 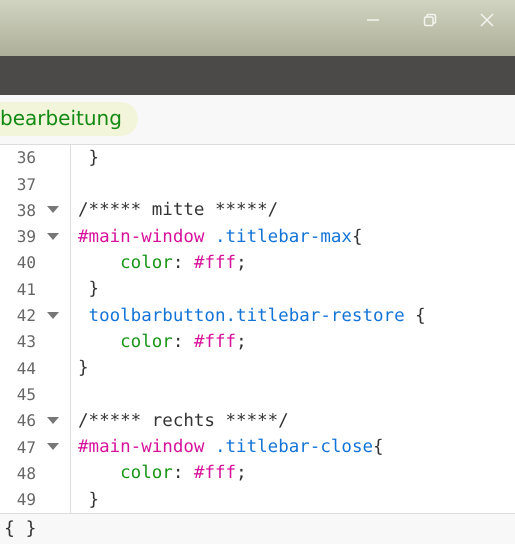 What do you see at coordinates (26, 473) in the screenshot?
I see `line-number: 48` at bounding box center [26, 473].